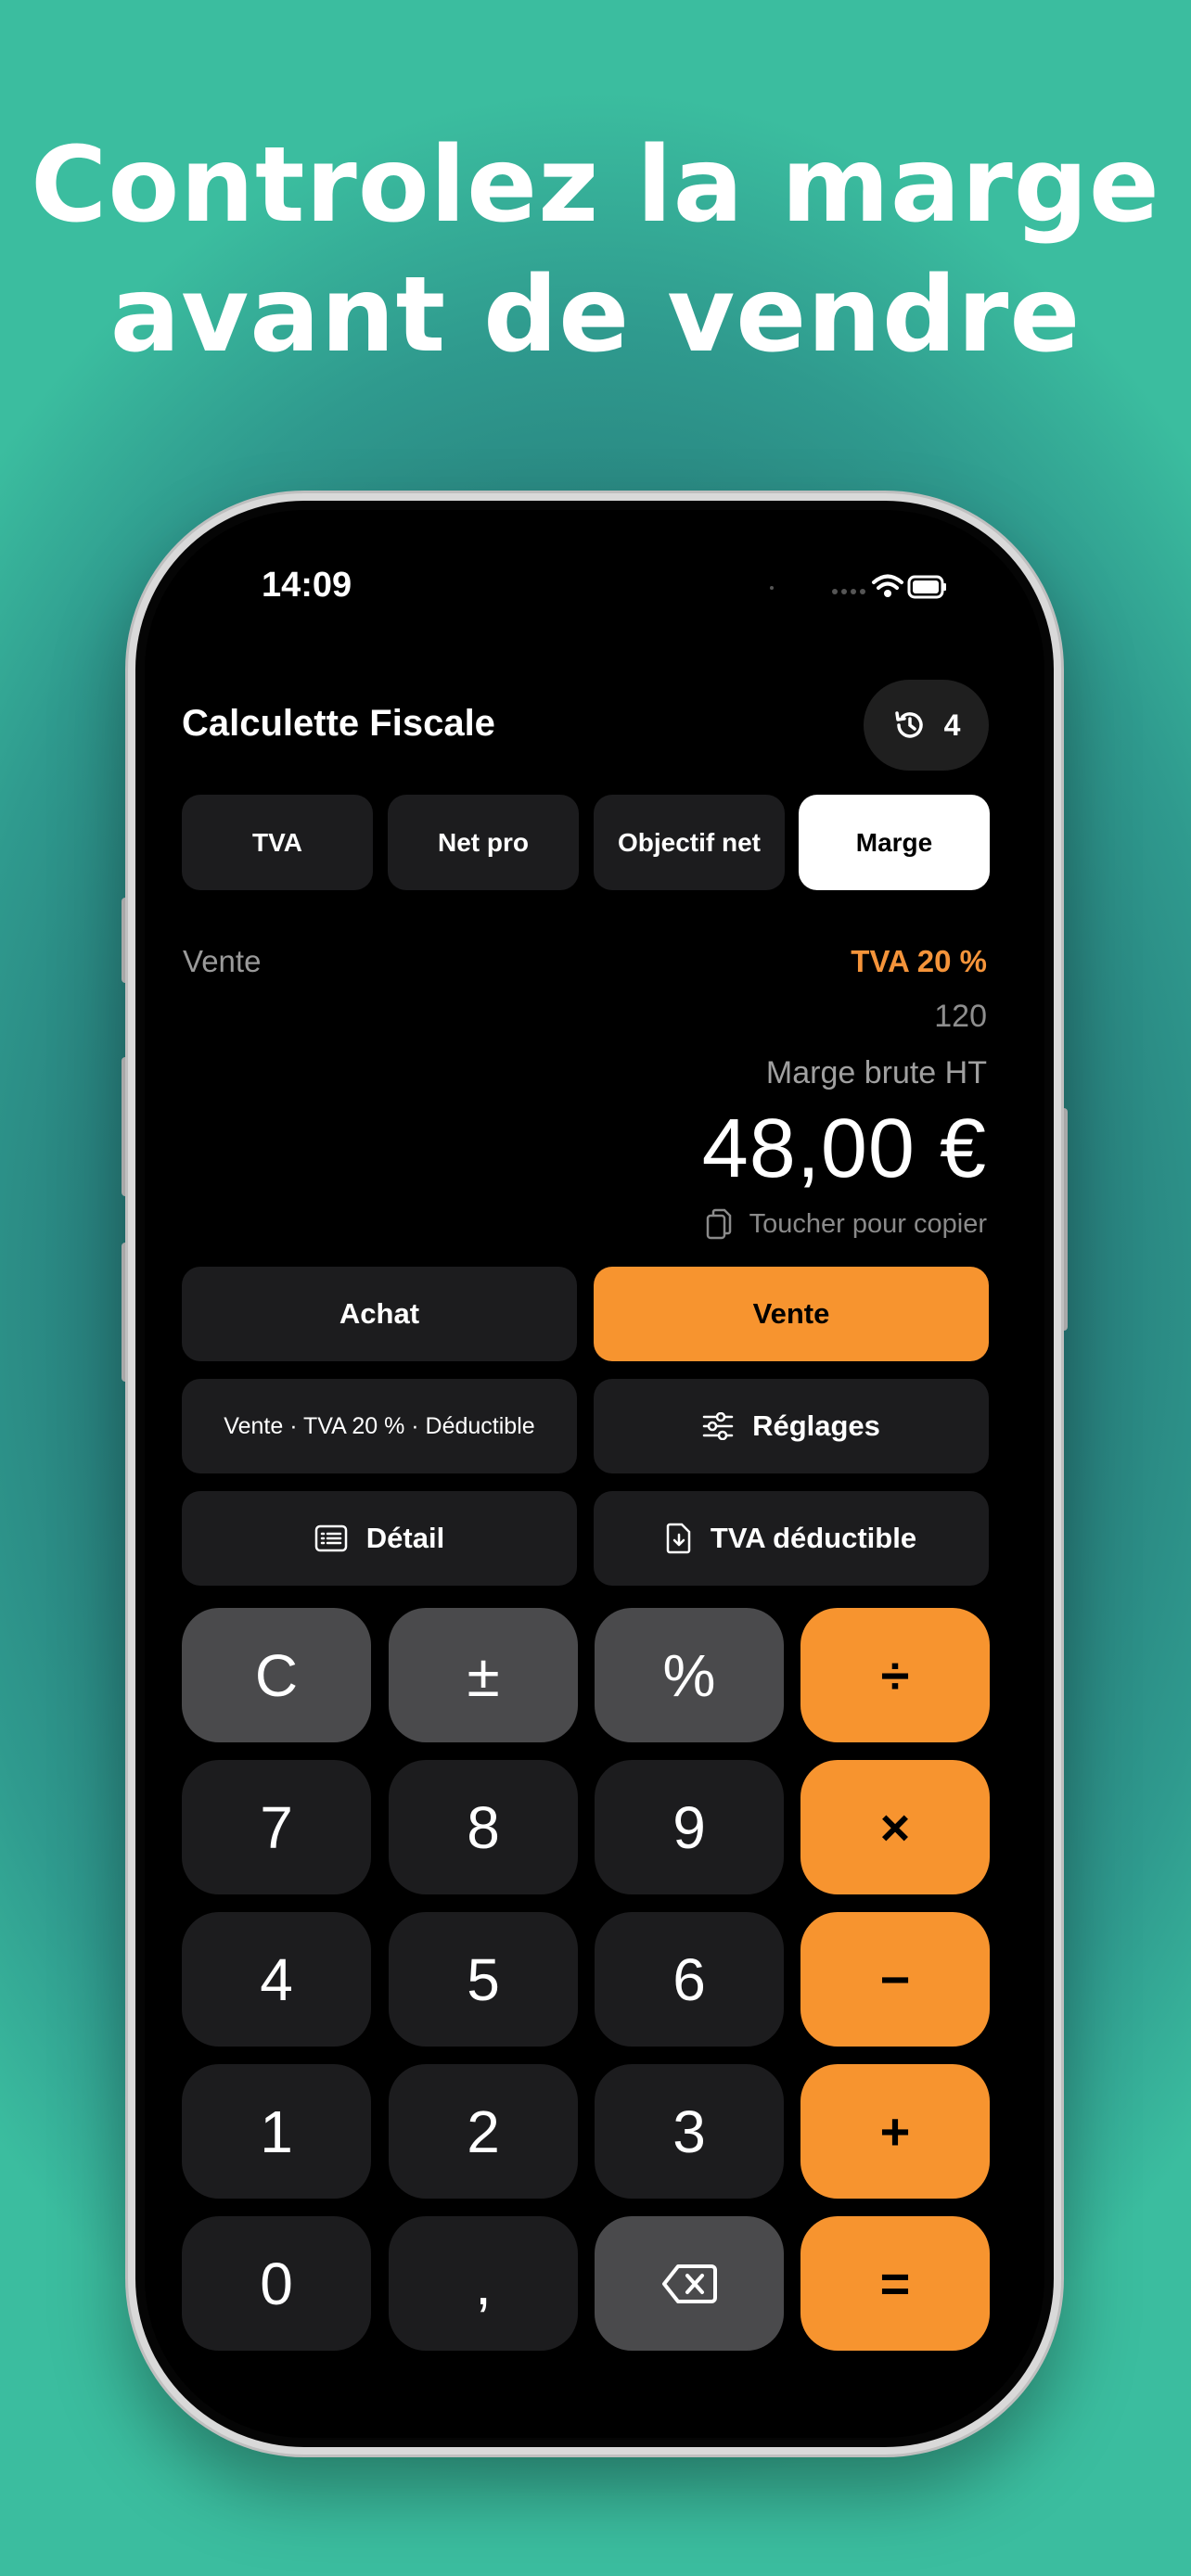  Describe the element at coordinates (926, 587) in the screenshot. I see `battery-icon` at that location.